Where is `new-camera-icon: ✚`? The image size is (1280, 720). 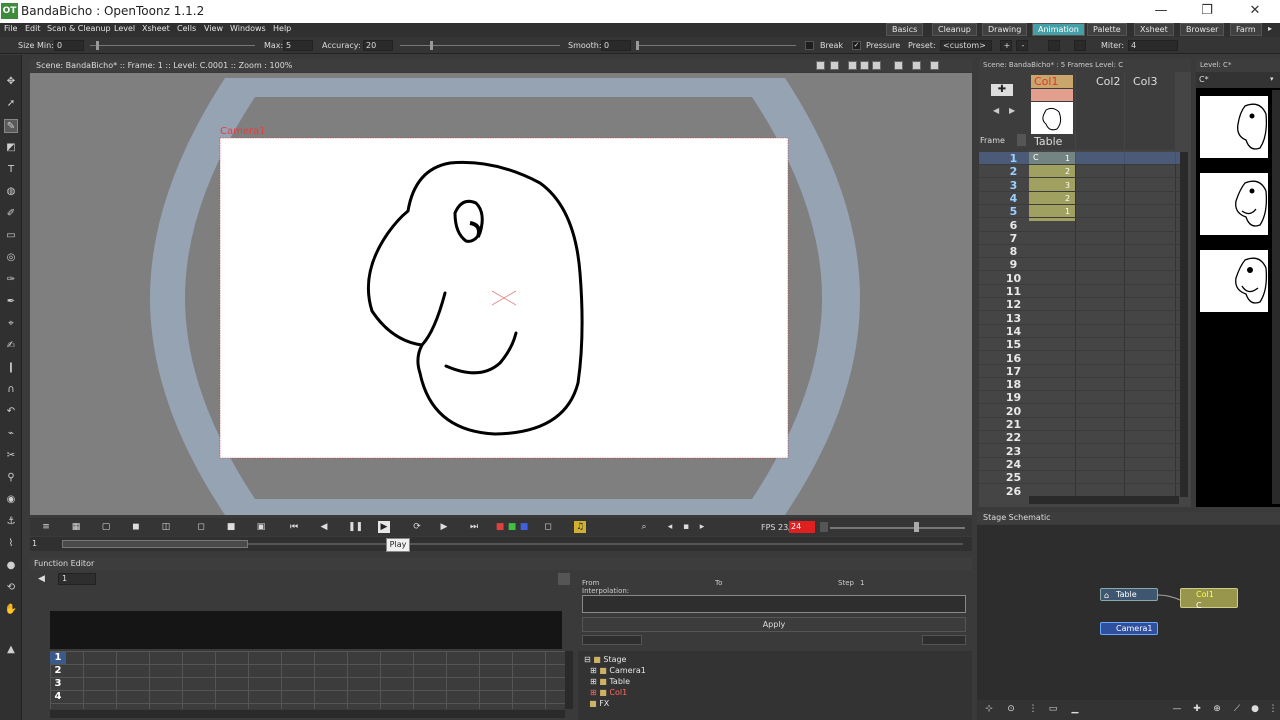 new-camera-icon: ✚ is located at coordinates (1197, 709).